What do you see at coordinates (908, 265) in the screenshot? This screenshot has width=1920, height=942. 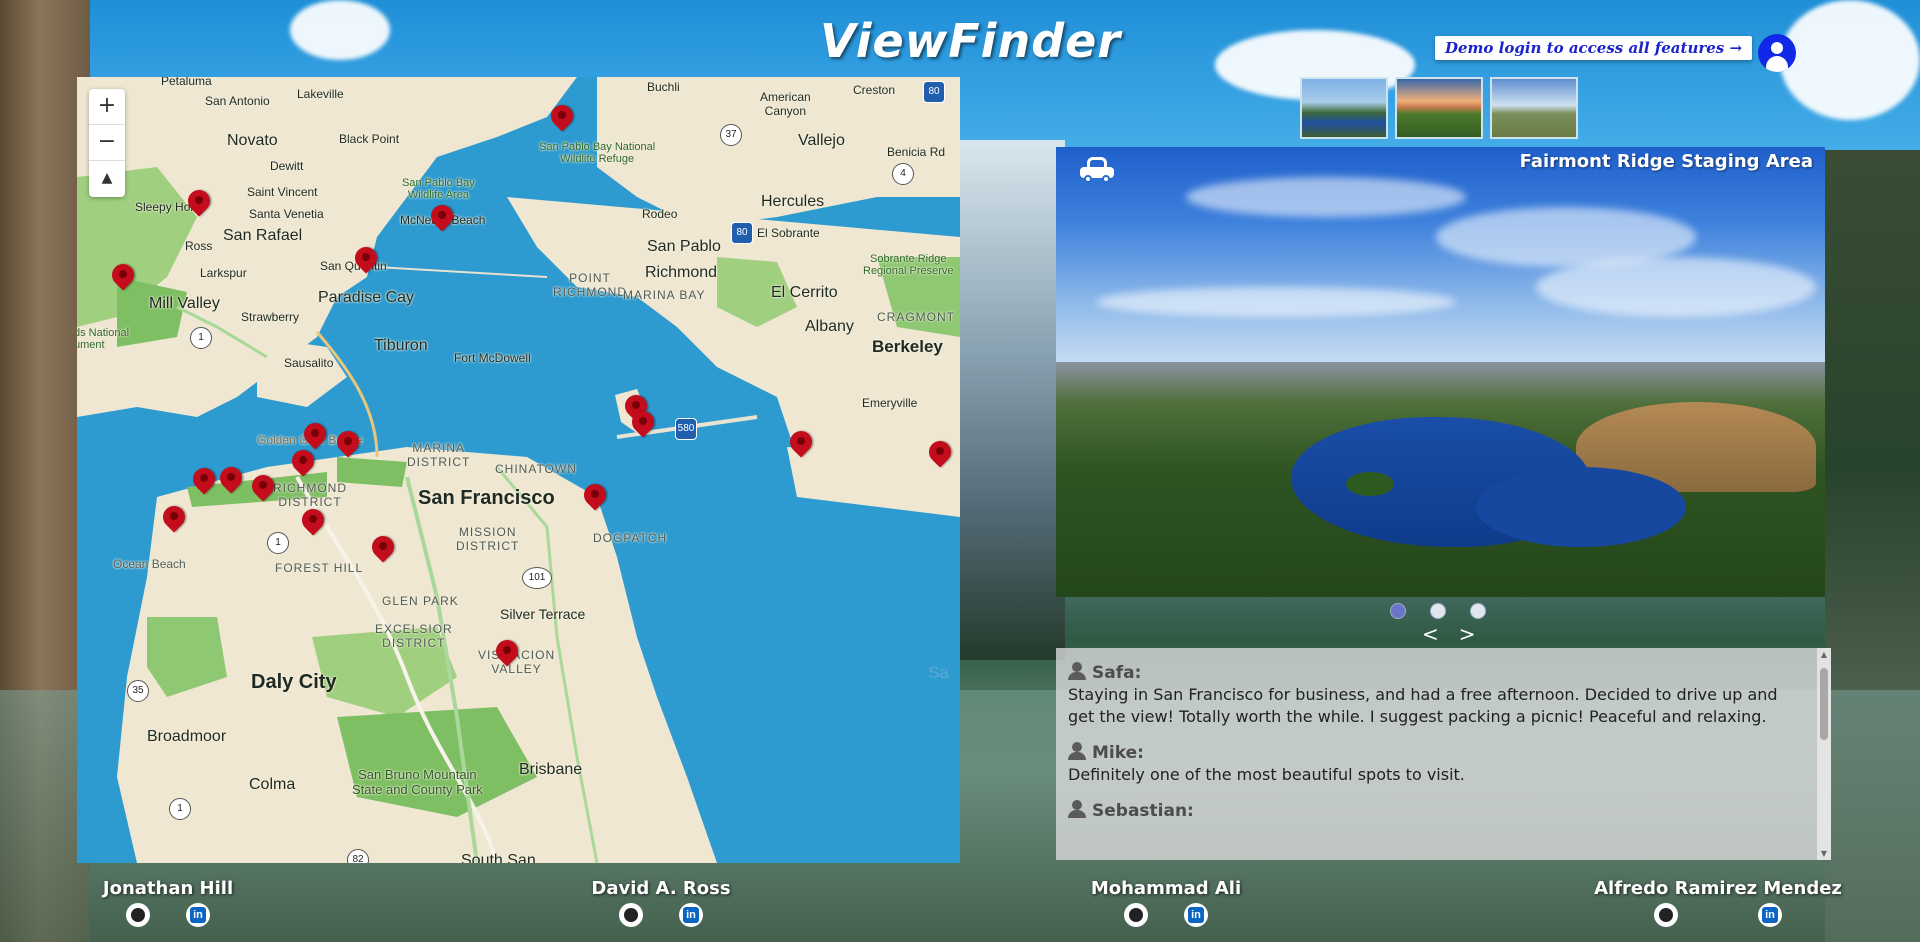 I see `map-label: Sobrante Ridge Regional Preserve` at bounding box center [908, 265].